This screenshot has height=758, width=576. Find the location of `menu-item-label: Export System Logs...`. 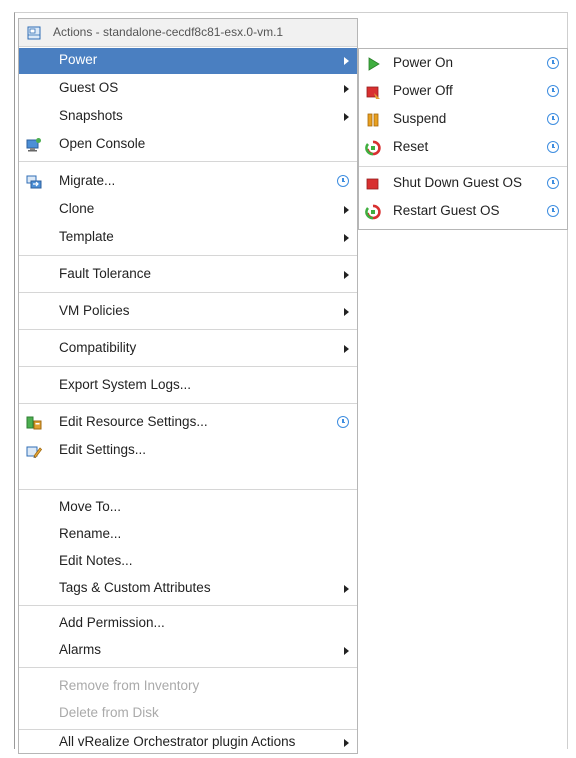

menu-item-label: Export System Logs... is located at coordinates (125, 384).